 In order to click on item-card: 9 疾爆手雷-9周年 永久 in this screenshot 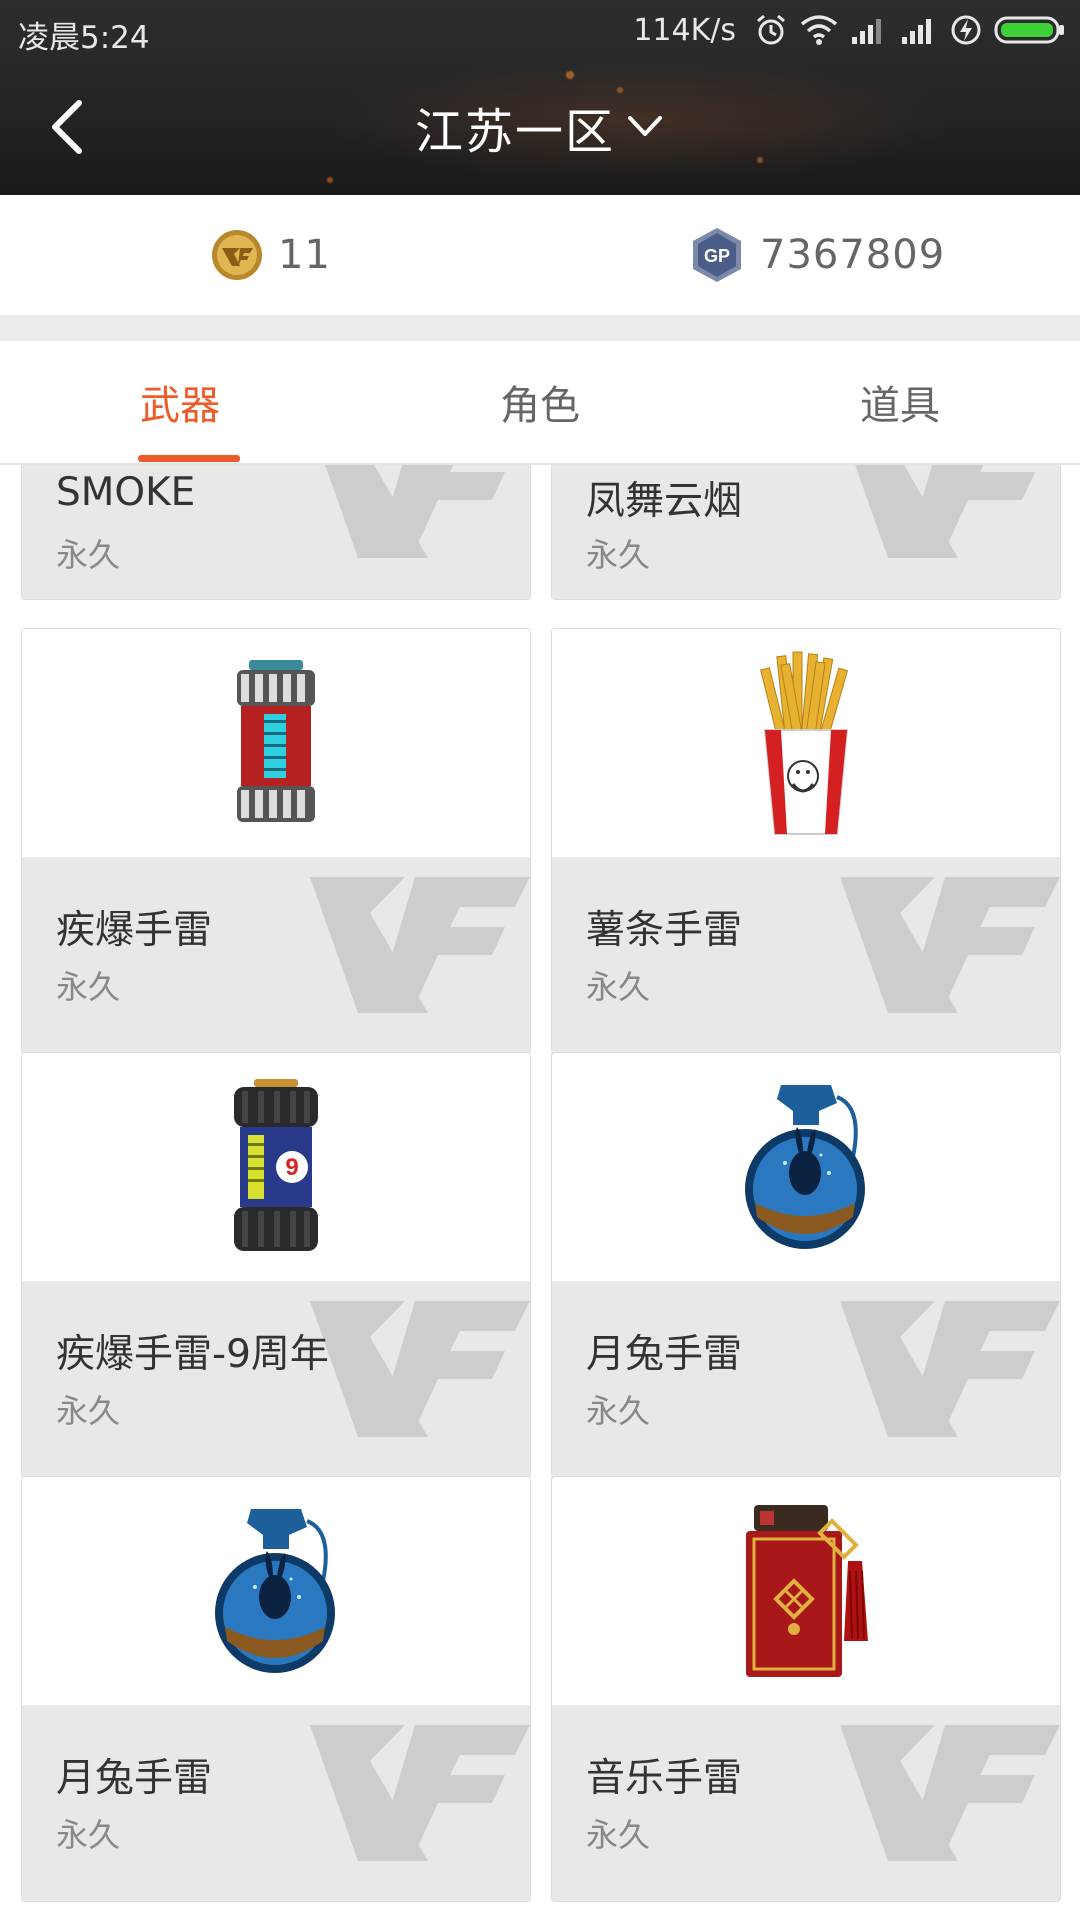, I will do `click(276, 1265)`.